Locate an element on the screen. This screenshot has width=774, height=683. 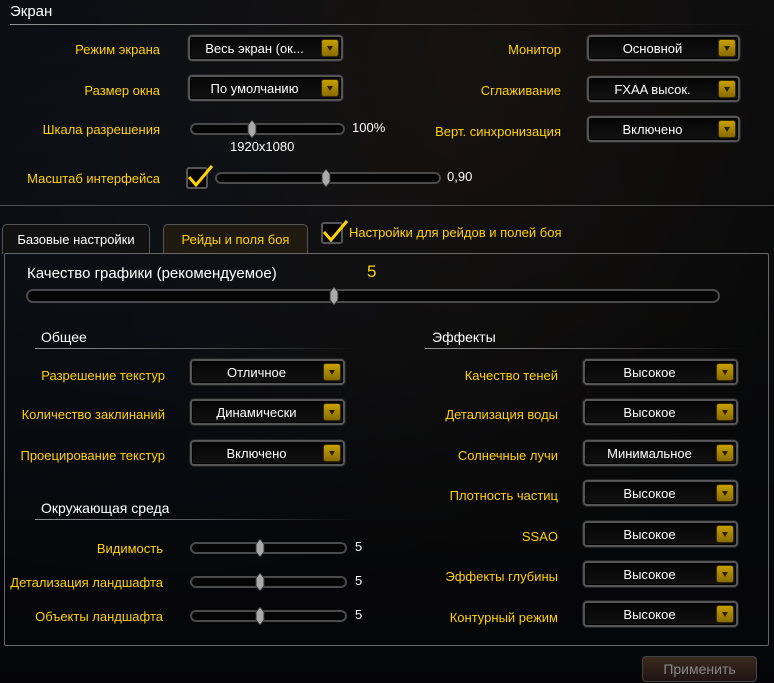
vsync-label: Верт. синхронизация is located at coordinates (498, 131).